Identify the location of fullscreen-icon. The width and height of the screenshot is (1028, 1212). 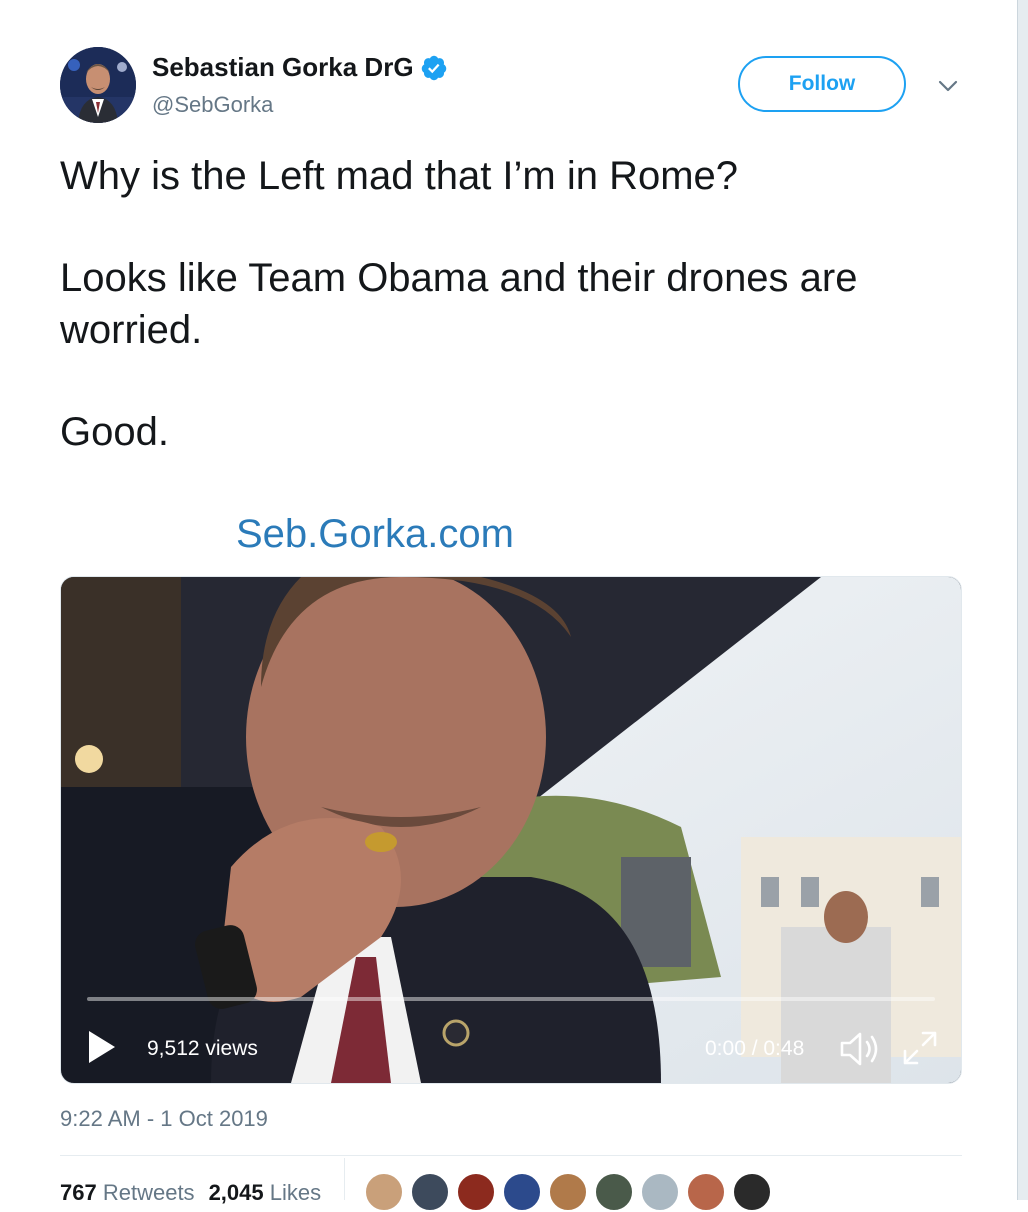
(920, 1048).